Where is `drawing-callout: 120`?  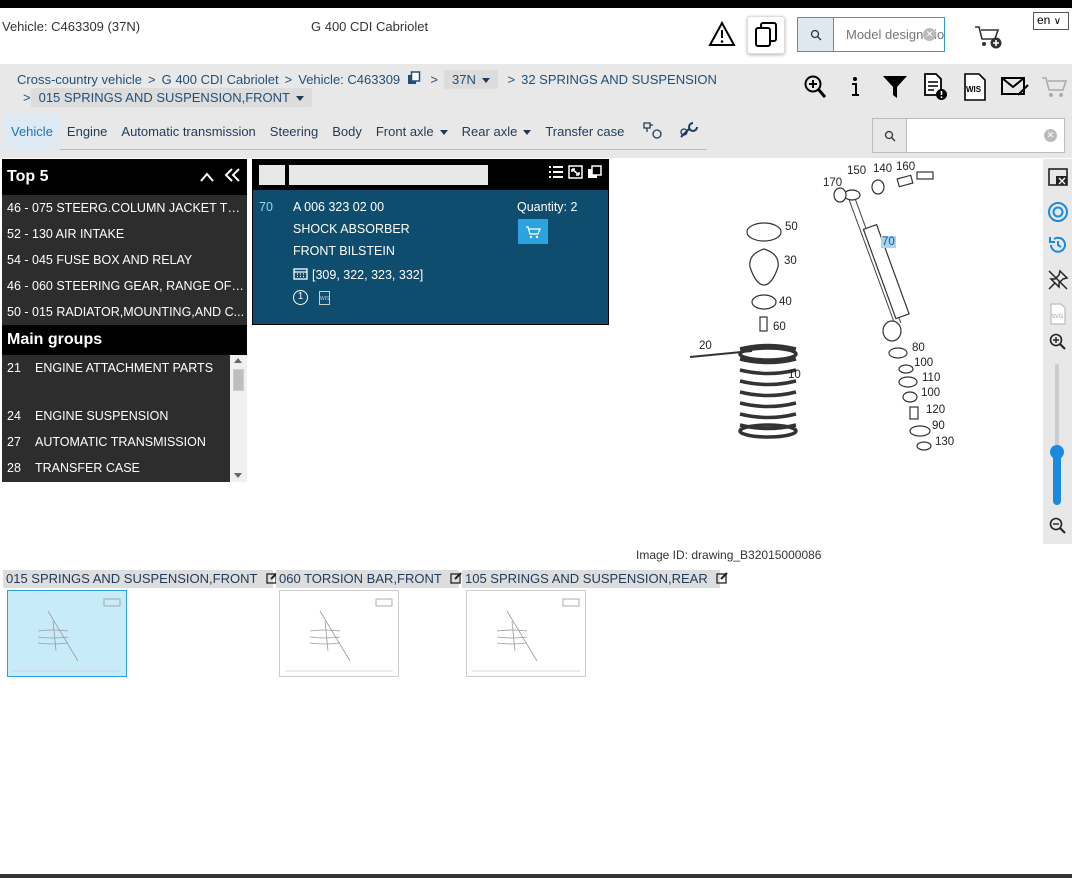
drawing-callout: 120 is located at coordinates (935, 410).